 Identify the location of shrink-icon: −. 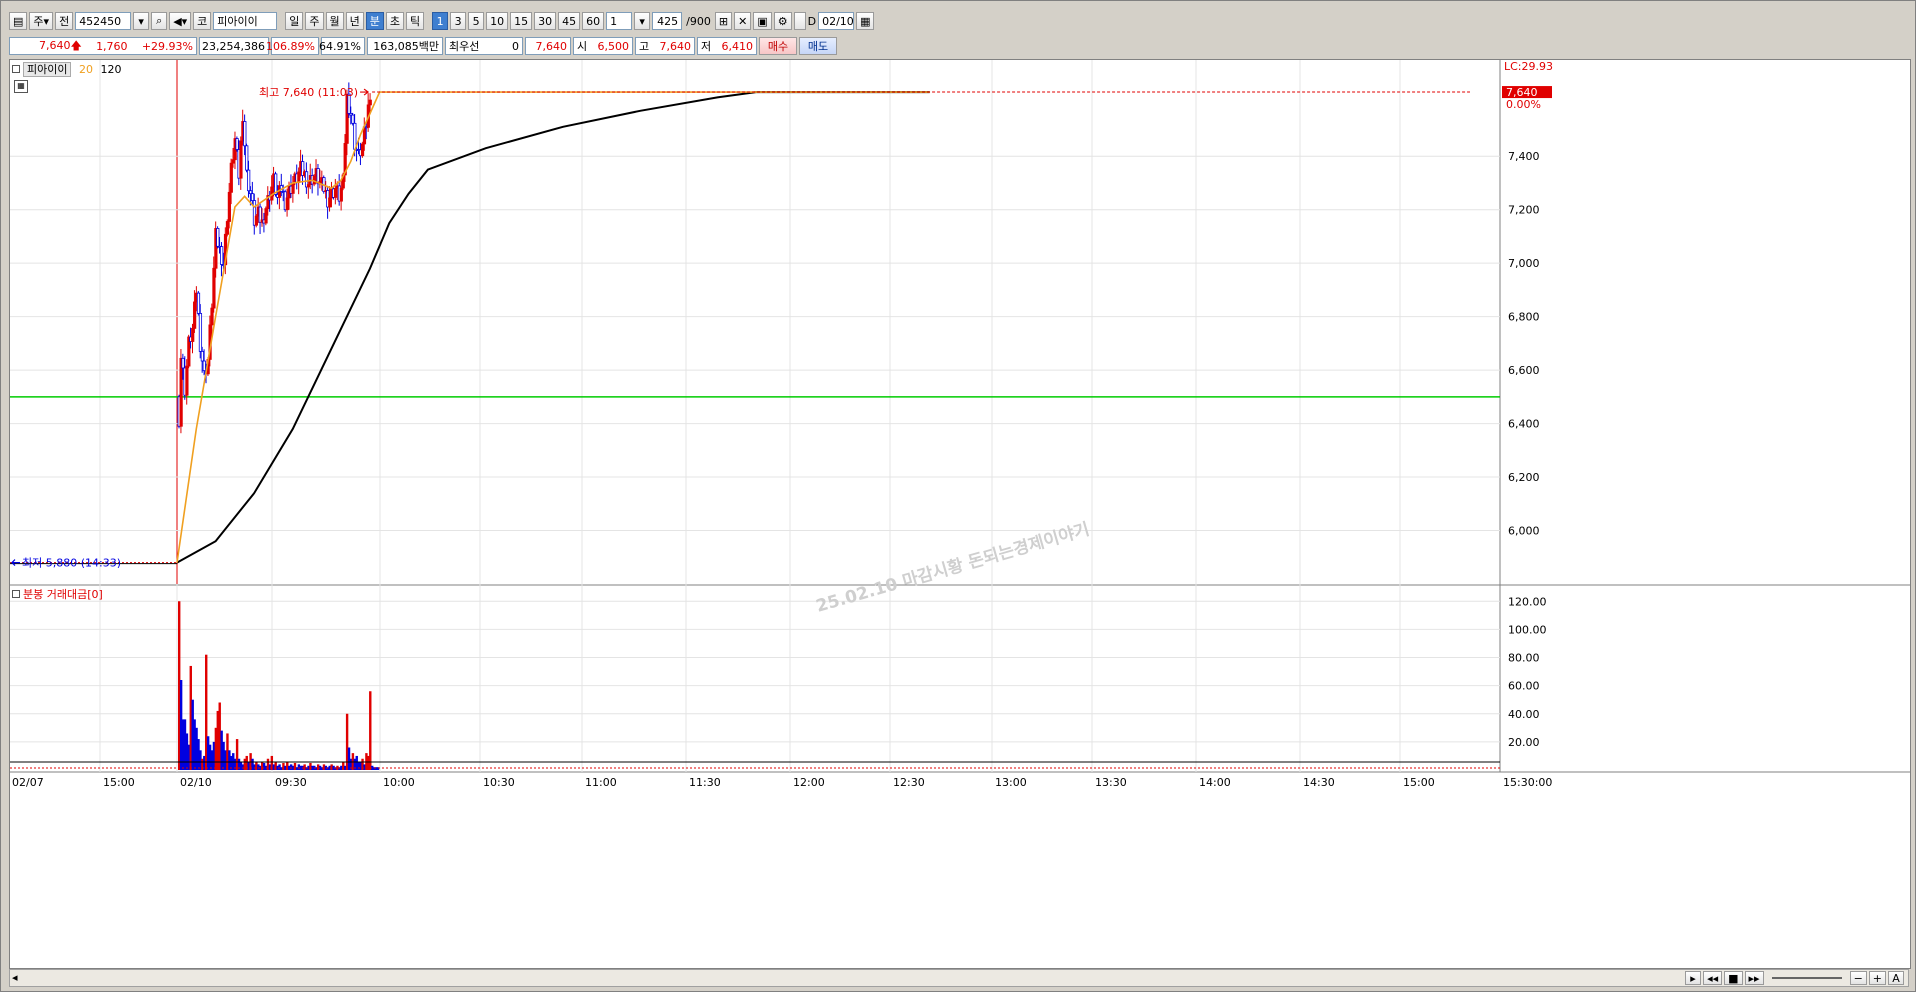
(1858, 978).